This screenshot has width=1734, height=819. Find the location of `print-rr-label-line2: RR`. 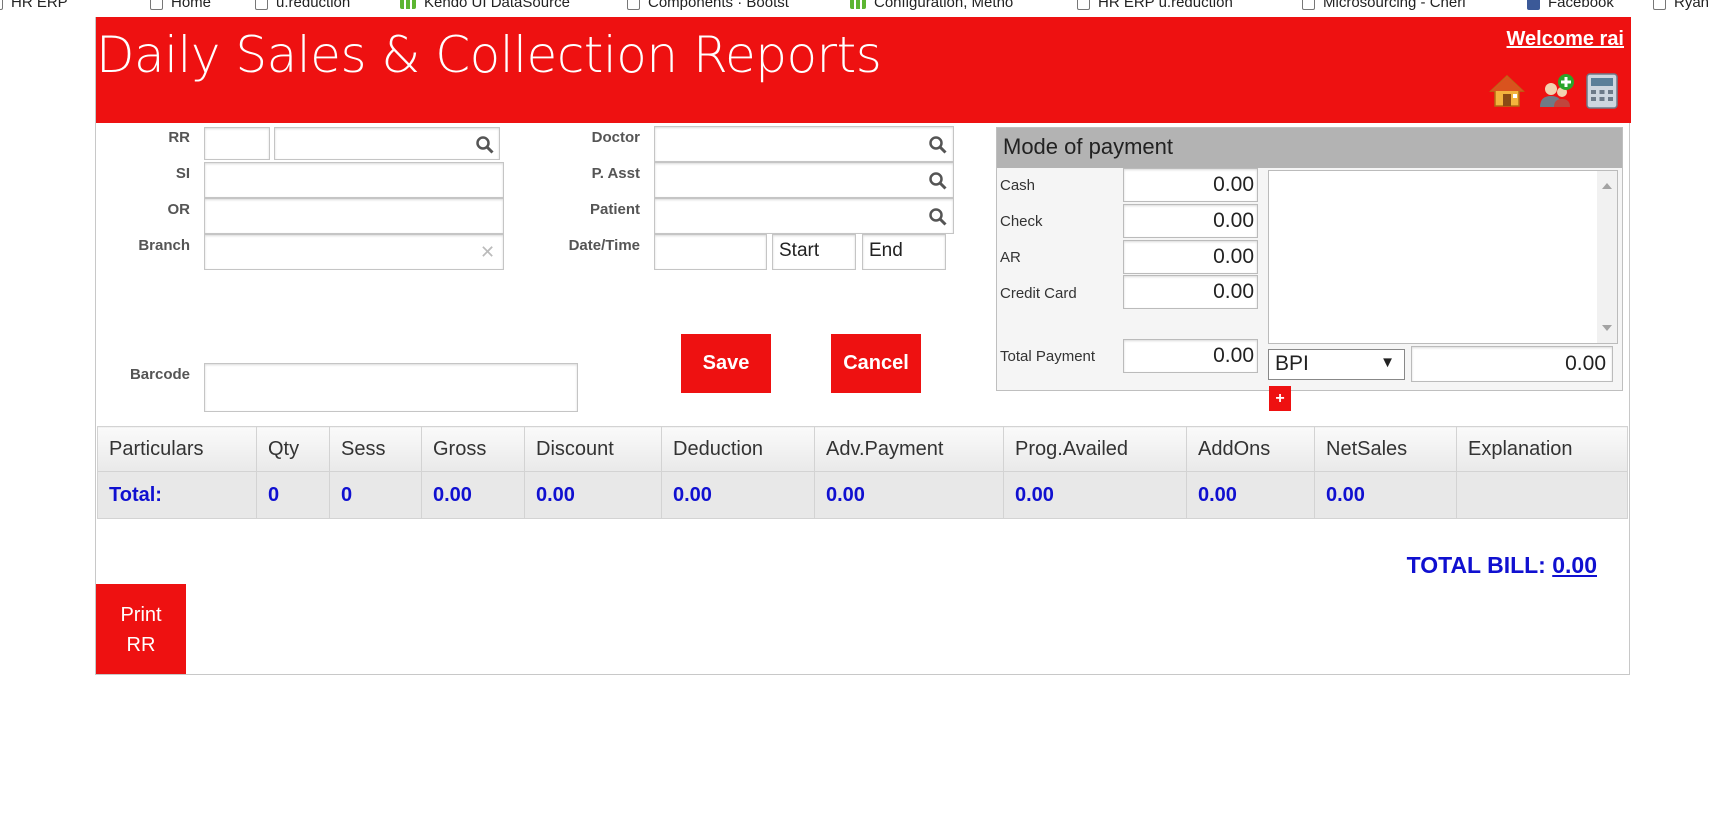

print-rr-label-line2: RR is located at coordinates (141, 645).